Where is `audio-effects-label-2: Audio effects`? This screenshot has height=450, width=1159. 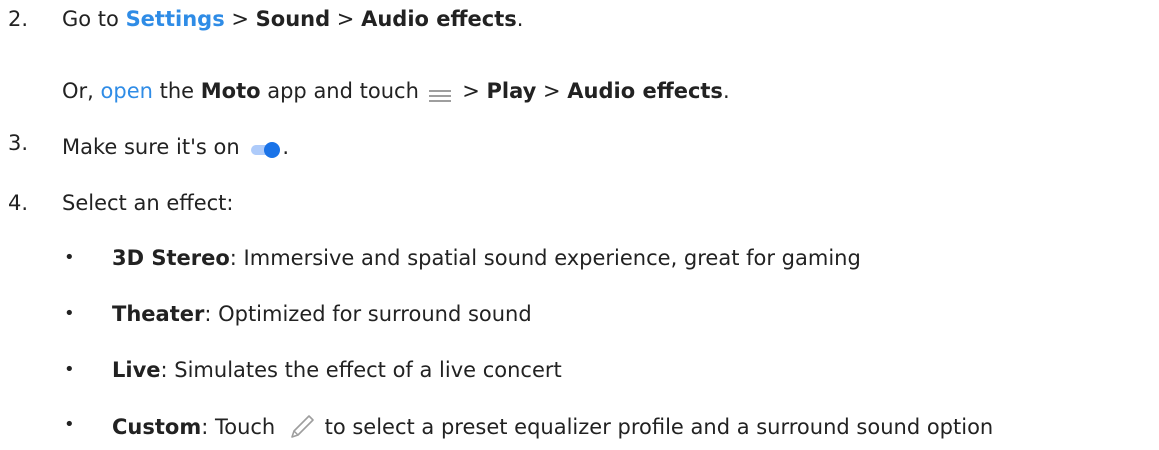 audio-effects-label-2: Audio effects is located at coordinates (645, 91).